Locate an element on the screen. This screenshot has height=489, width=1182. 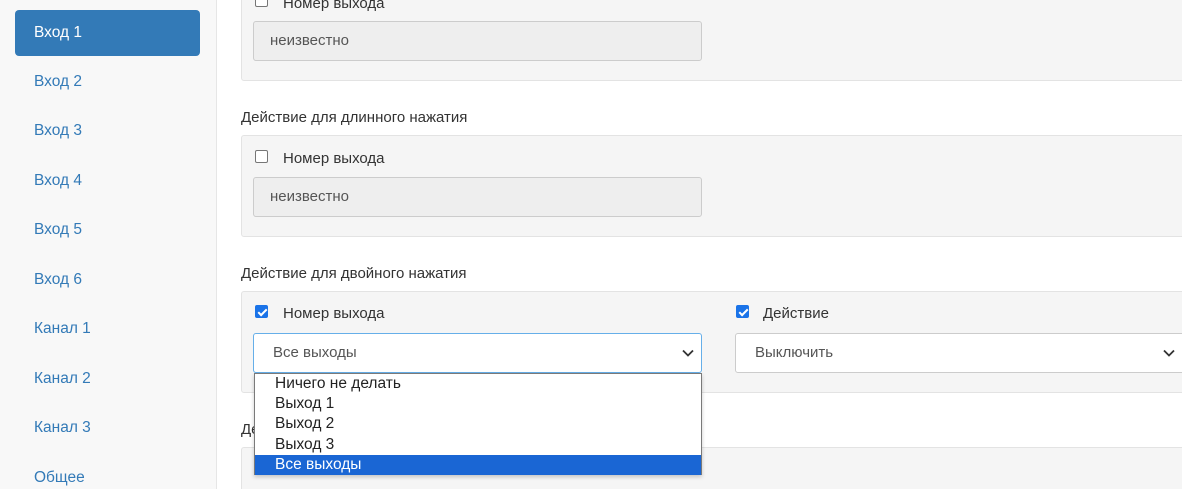
double-press-title: Действие для двойного нажатия is located at coordinates (354, 273).